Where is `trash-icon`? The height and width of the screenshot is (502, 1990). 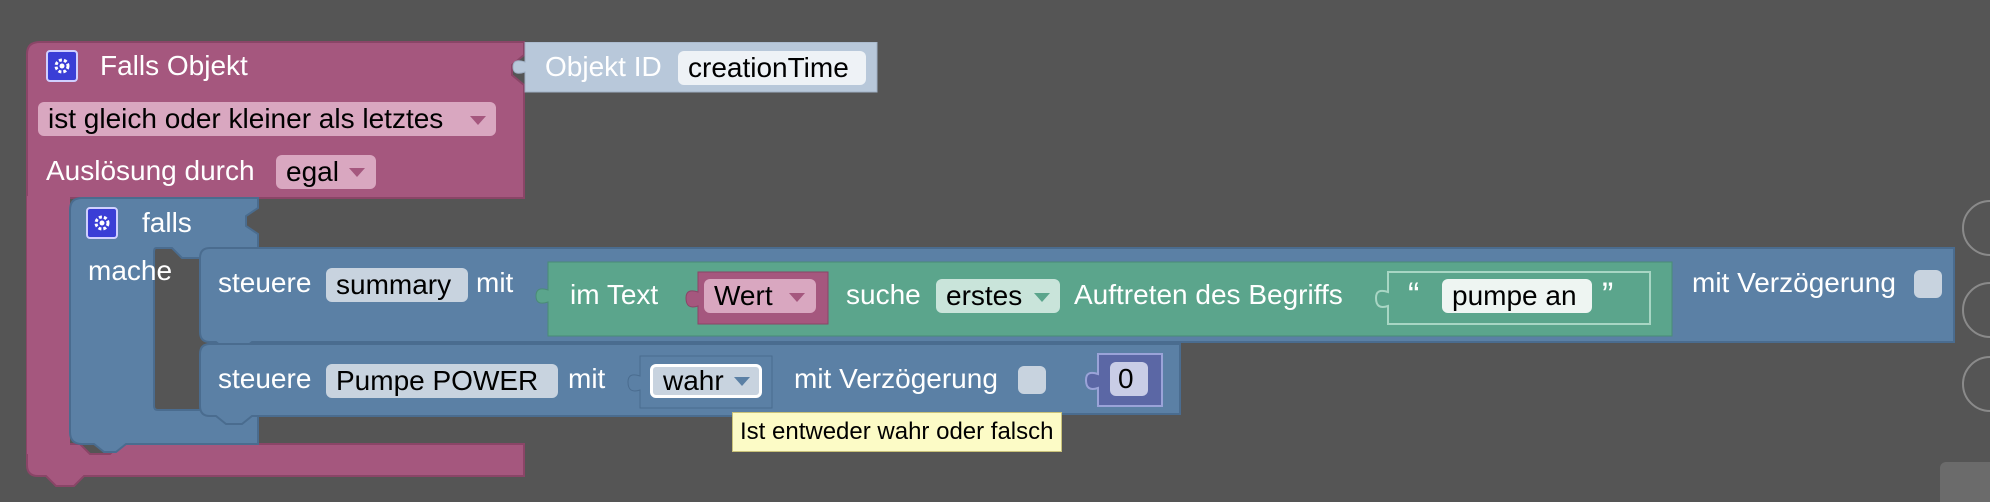 trash-icon is located at coordinates (1965, 482).